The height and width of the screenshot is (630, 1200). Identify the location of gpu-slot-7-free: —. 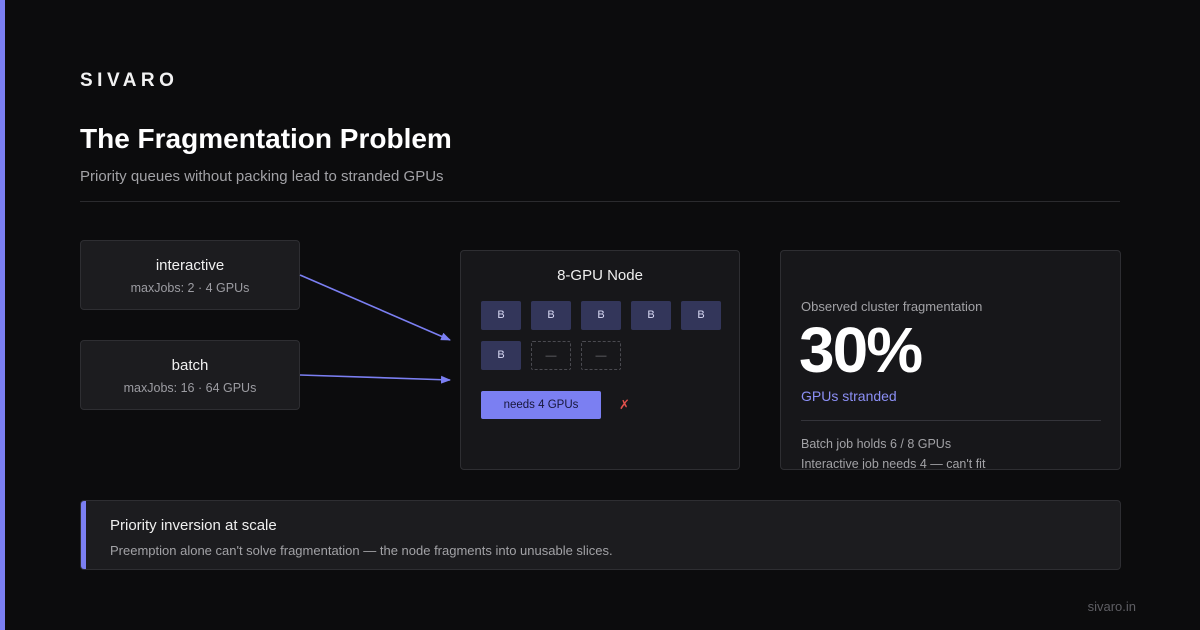
(551, 355).